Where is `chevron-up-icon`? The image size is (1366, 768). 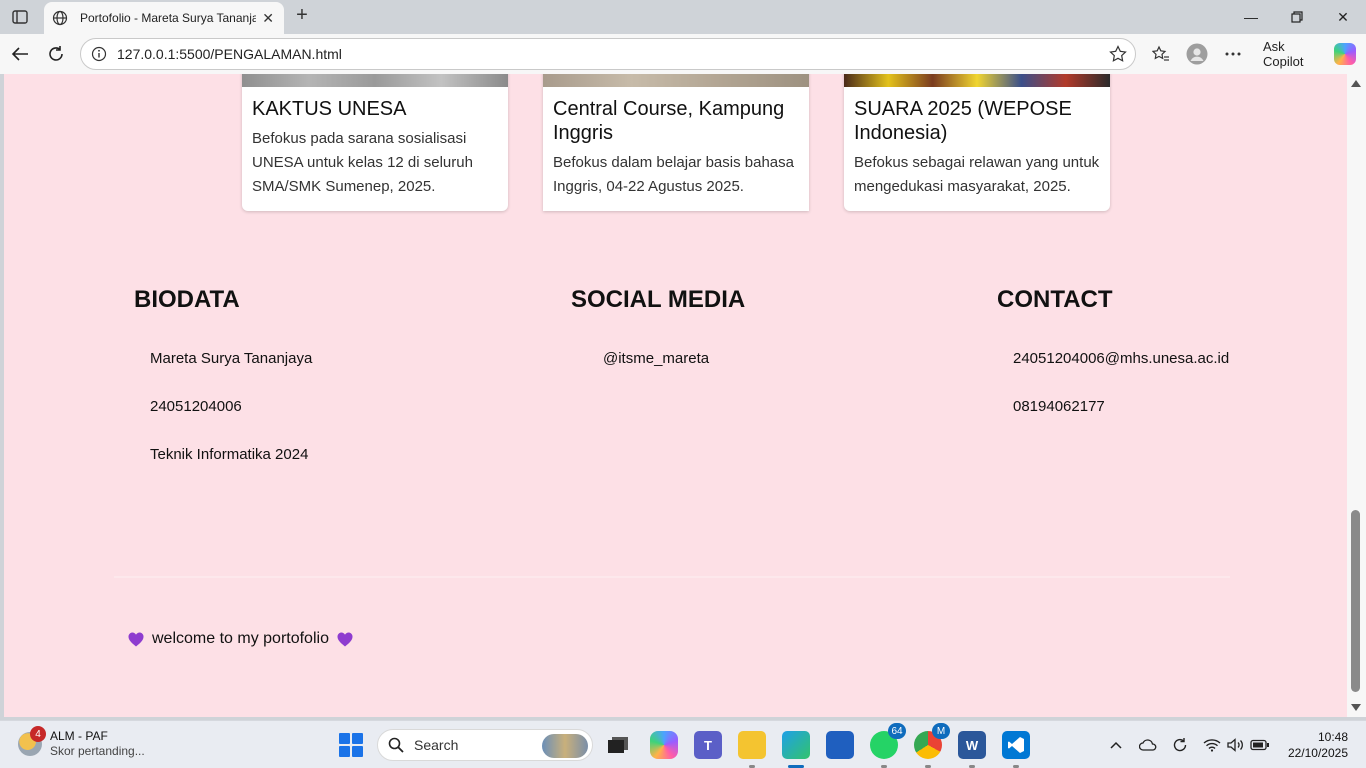 chevron-up-icon is located at coordinates (1116, 745).